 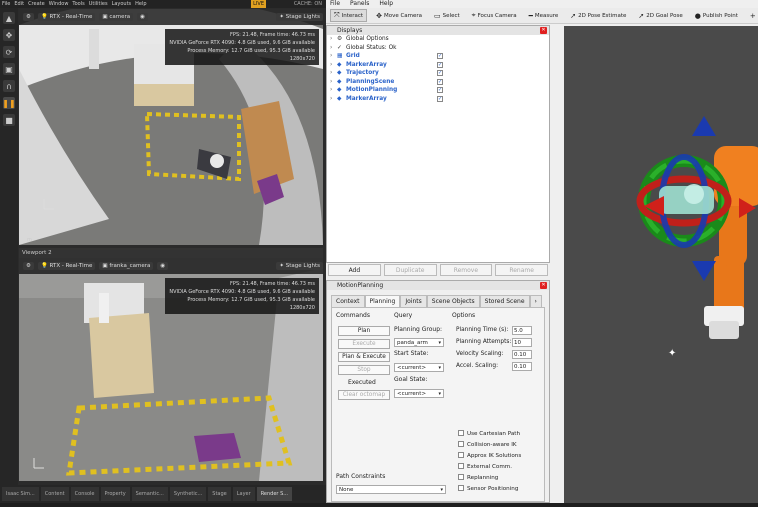 What do you see at coordinates (348, 301) in the screenshot?
I see `tab-context: Context` at bounding box center [348, 301].